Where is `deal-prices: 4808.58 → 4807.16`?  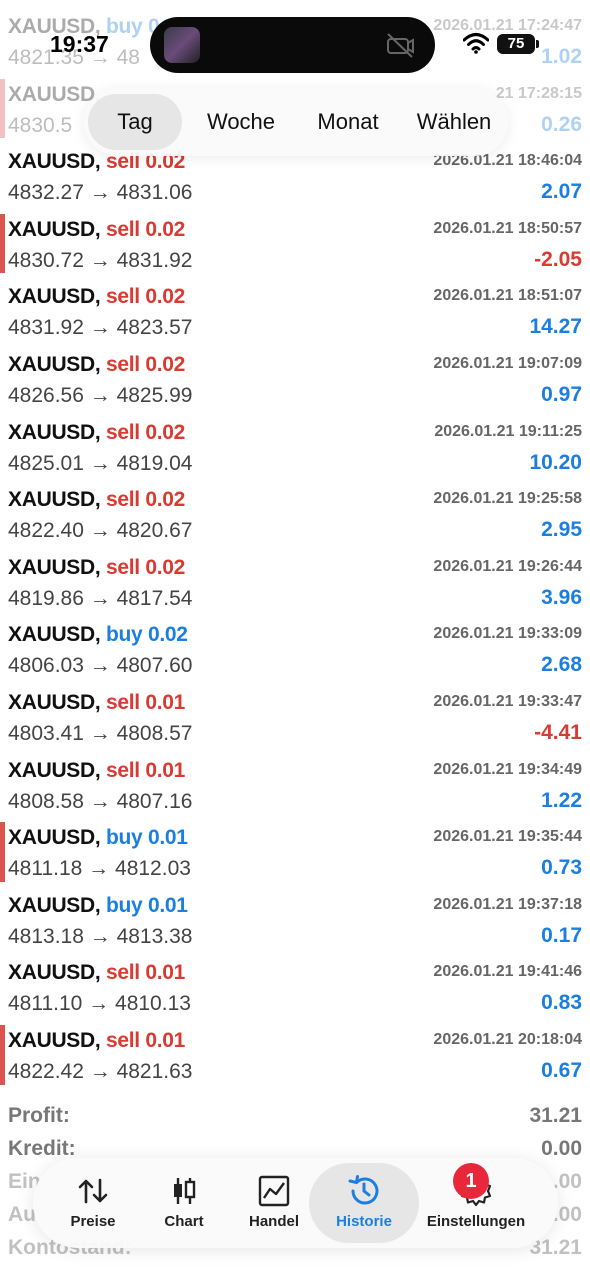 deal-prices: 4808.58 → 4807.16 is located at coordinates (100, 801).